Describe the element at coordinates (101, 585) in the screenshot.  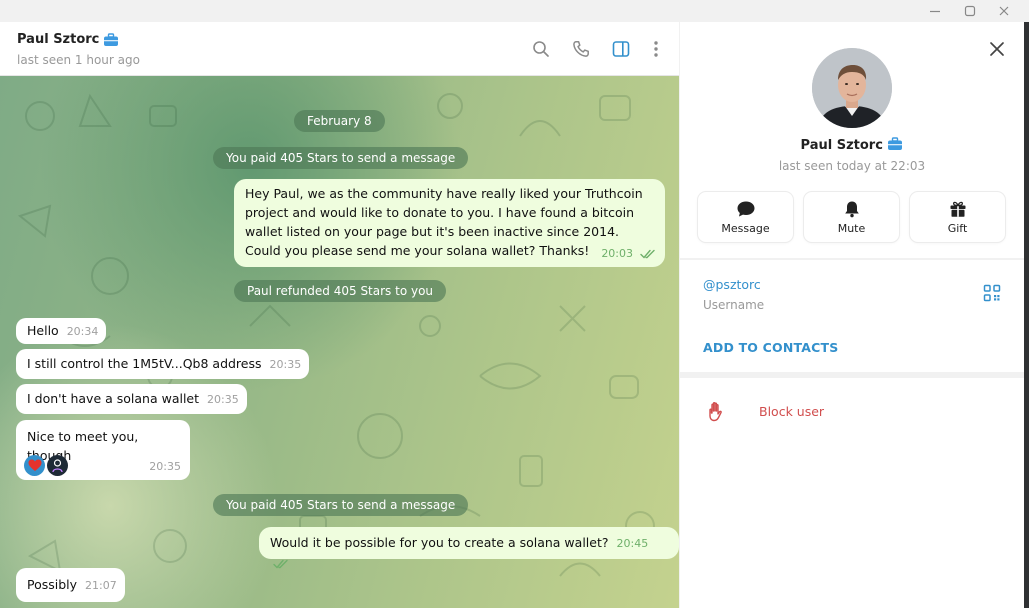
I see `message-time: 21:07` at that location.